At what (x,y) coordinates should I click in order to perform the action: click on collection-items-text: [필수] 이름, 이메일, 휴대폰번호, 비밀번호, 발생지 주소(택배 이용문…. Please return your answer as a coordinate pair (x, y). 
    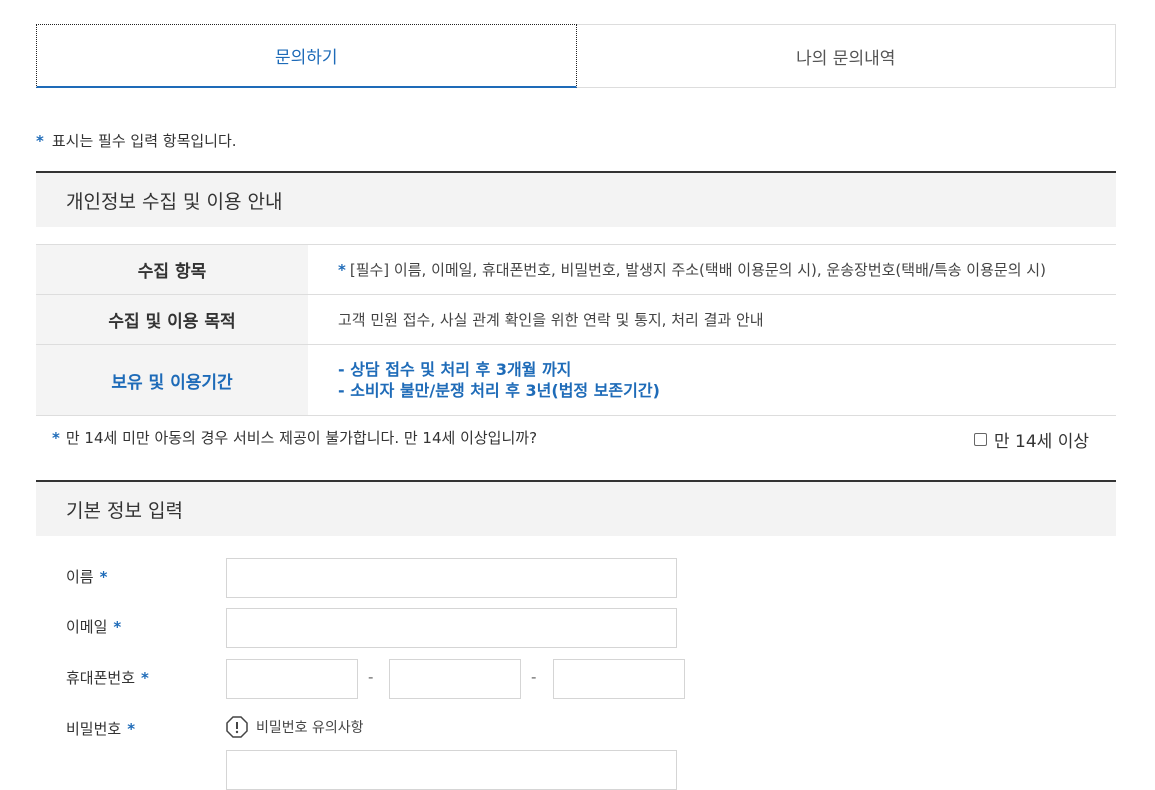
    Looking at the image, I should click on (697, 270).